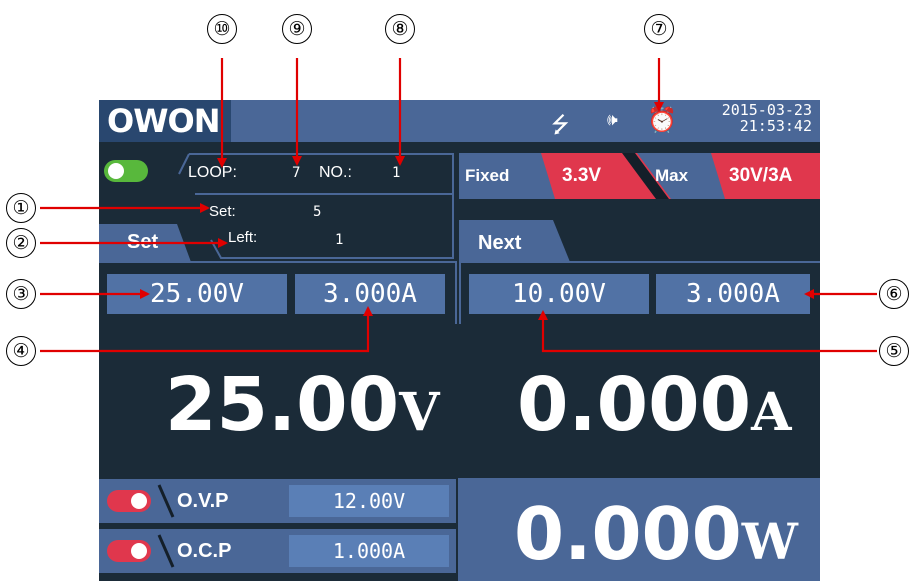 The image size is (915, 581). I want to click on callout-6: ⑥, so click(894, 294).